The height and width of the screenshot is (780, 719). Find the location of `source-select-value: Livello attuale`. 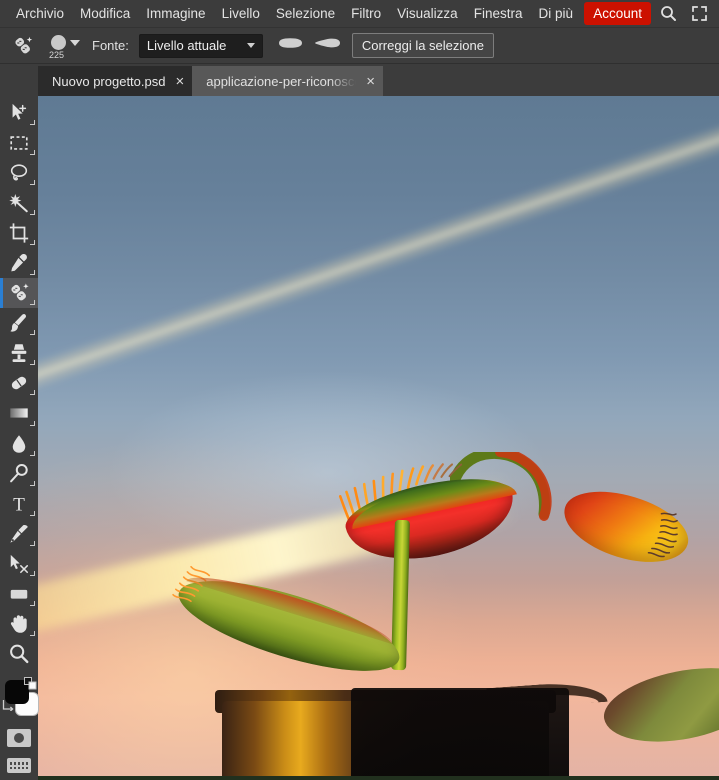

source-select-value: Livello attuale is located at coordinates (186, 45).